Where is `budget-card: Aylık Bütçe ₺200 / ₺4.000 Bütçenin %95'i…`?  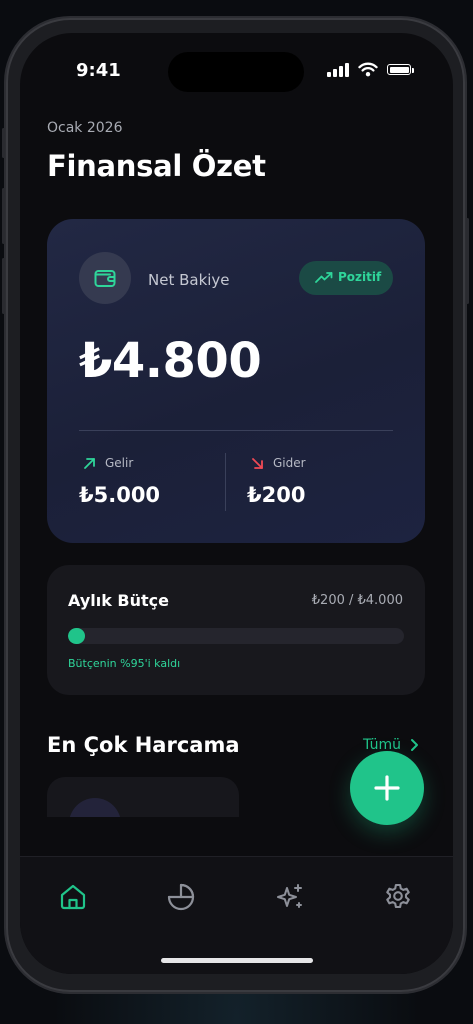
budget-card: Aylık Bütçe ₺200 / ₺4.000 Bütçenin %95'i… is located at coordinates (236, 630).